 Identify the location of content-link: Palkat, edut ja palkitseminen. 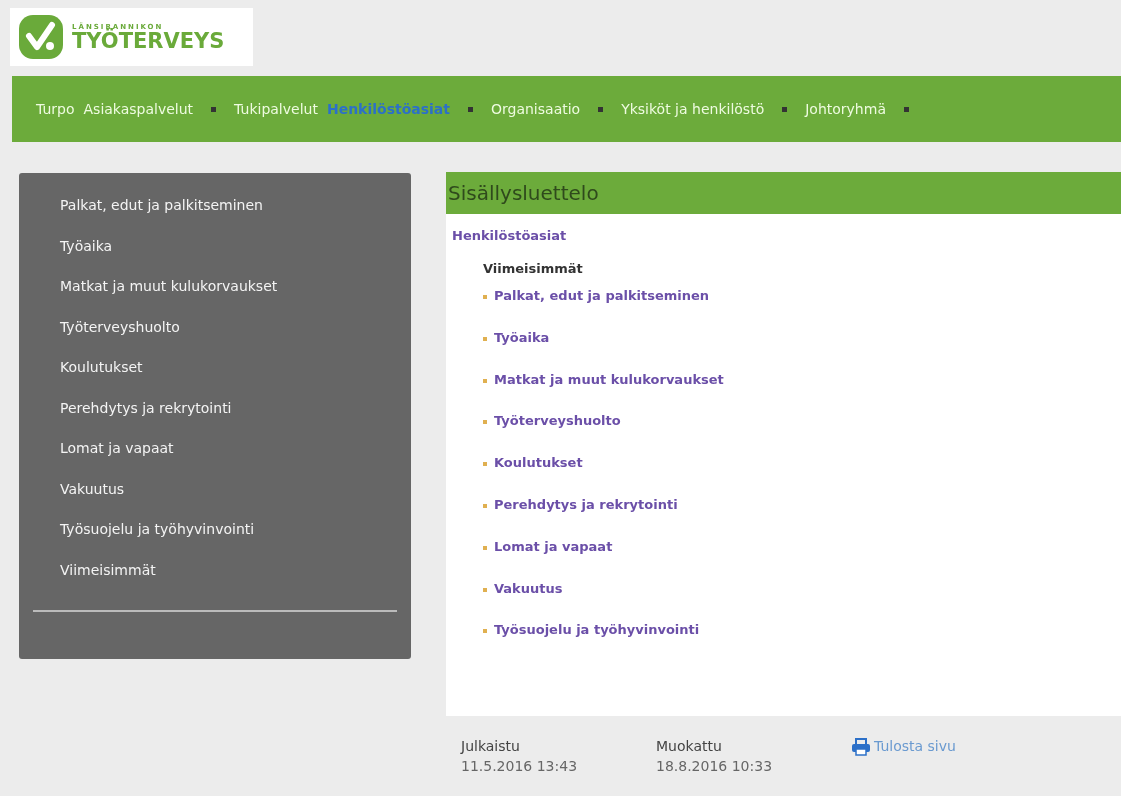
(602, 295).